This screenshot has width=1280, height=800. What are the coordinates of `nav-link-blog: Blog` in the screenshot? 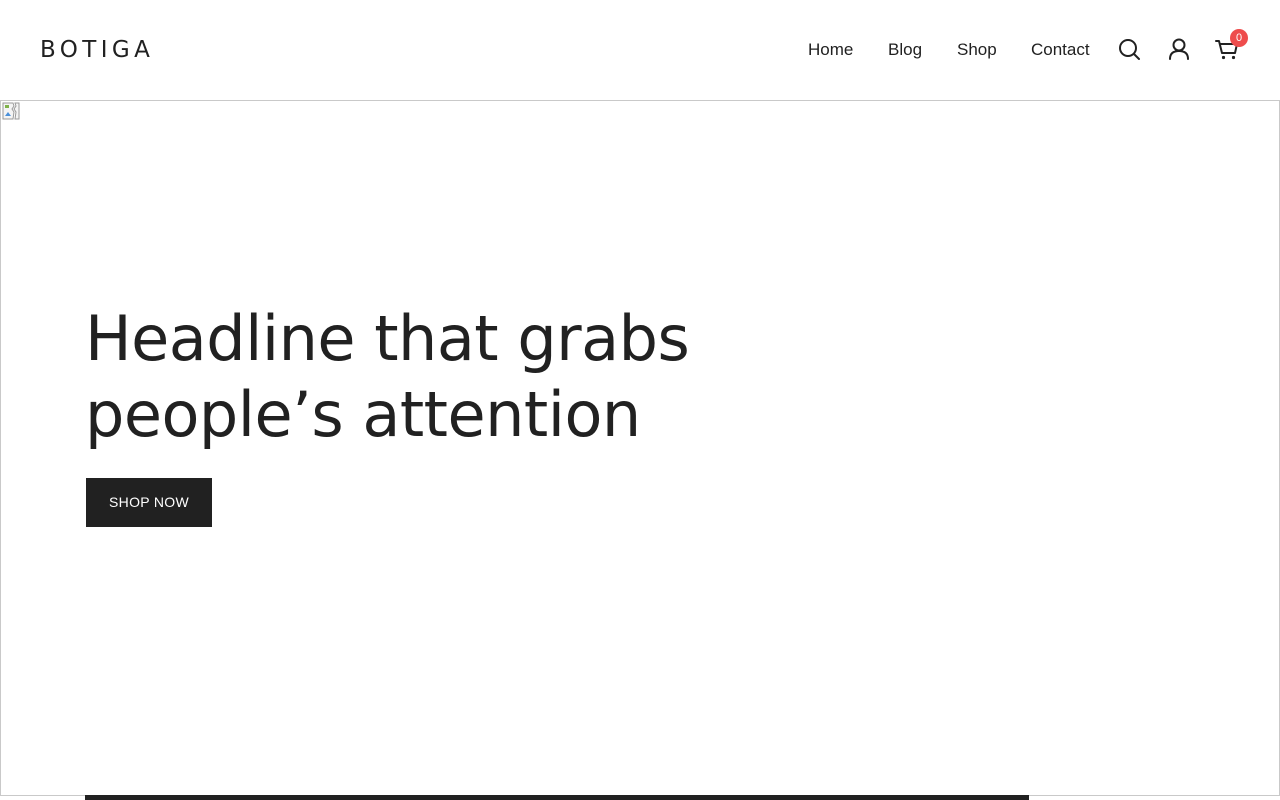 It's located at (905, 50).